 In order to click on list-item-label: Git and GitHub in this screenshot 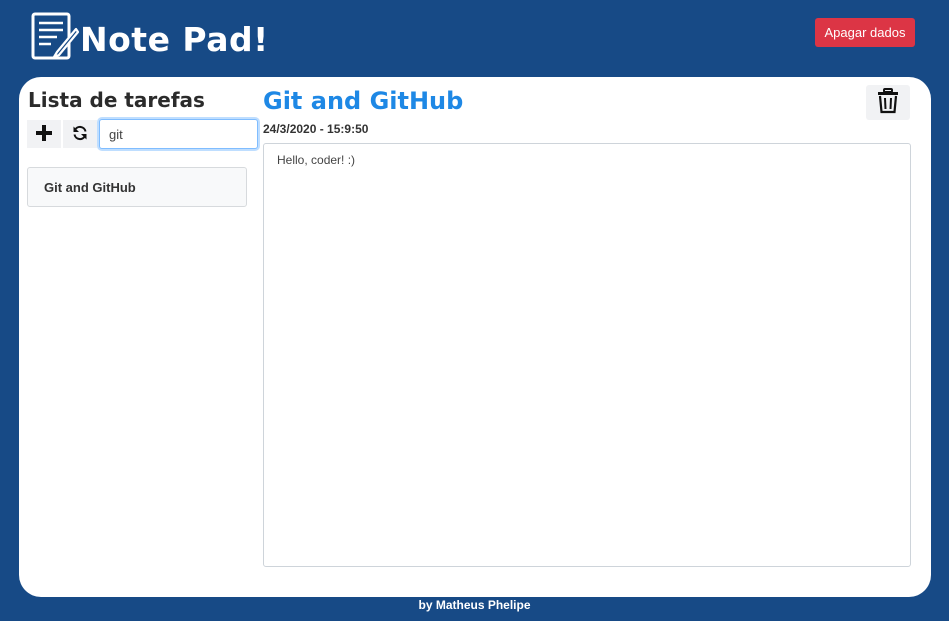, I will do `click(90, 187)`.